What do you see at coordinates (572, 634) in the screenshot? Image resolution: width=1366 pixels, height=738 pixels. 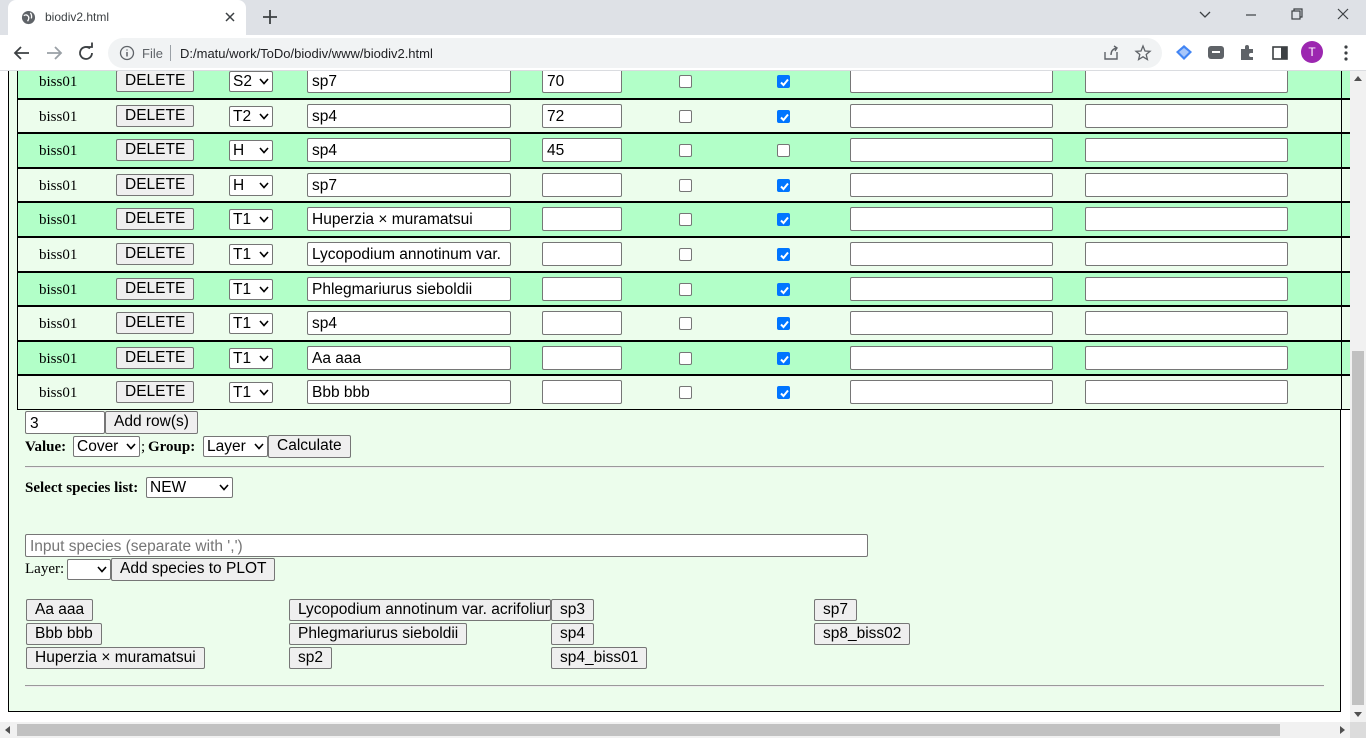 I see `species-button: sp4` at bounding box center [572, 634].